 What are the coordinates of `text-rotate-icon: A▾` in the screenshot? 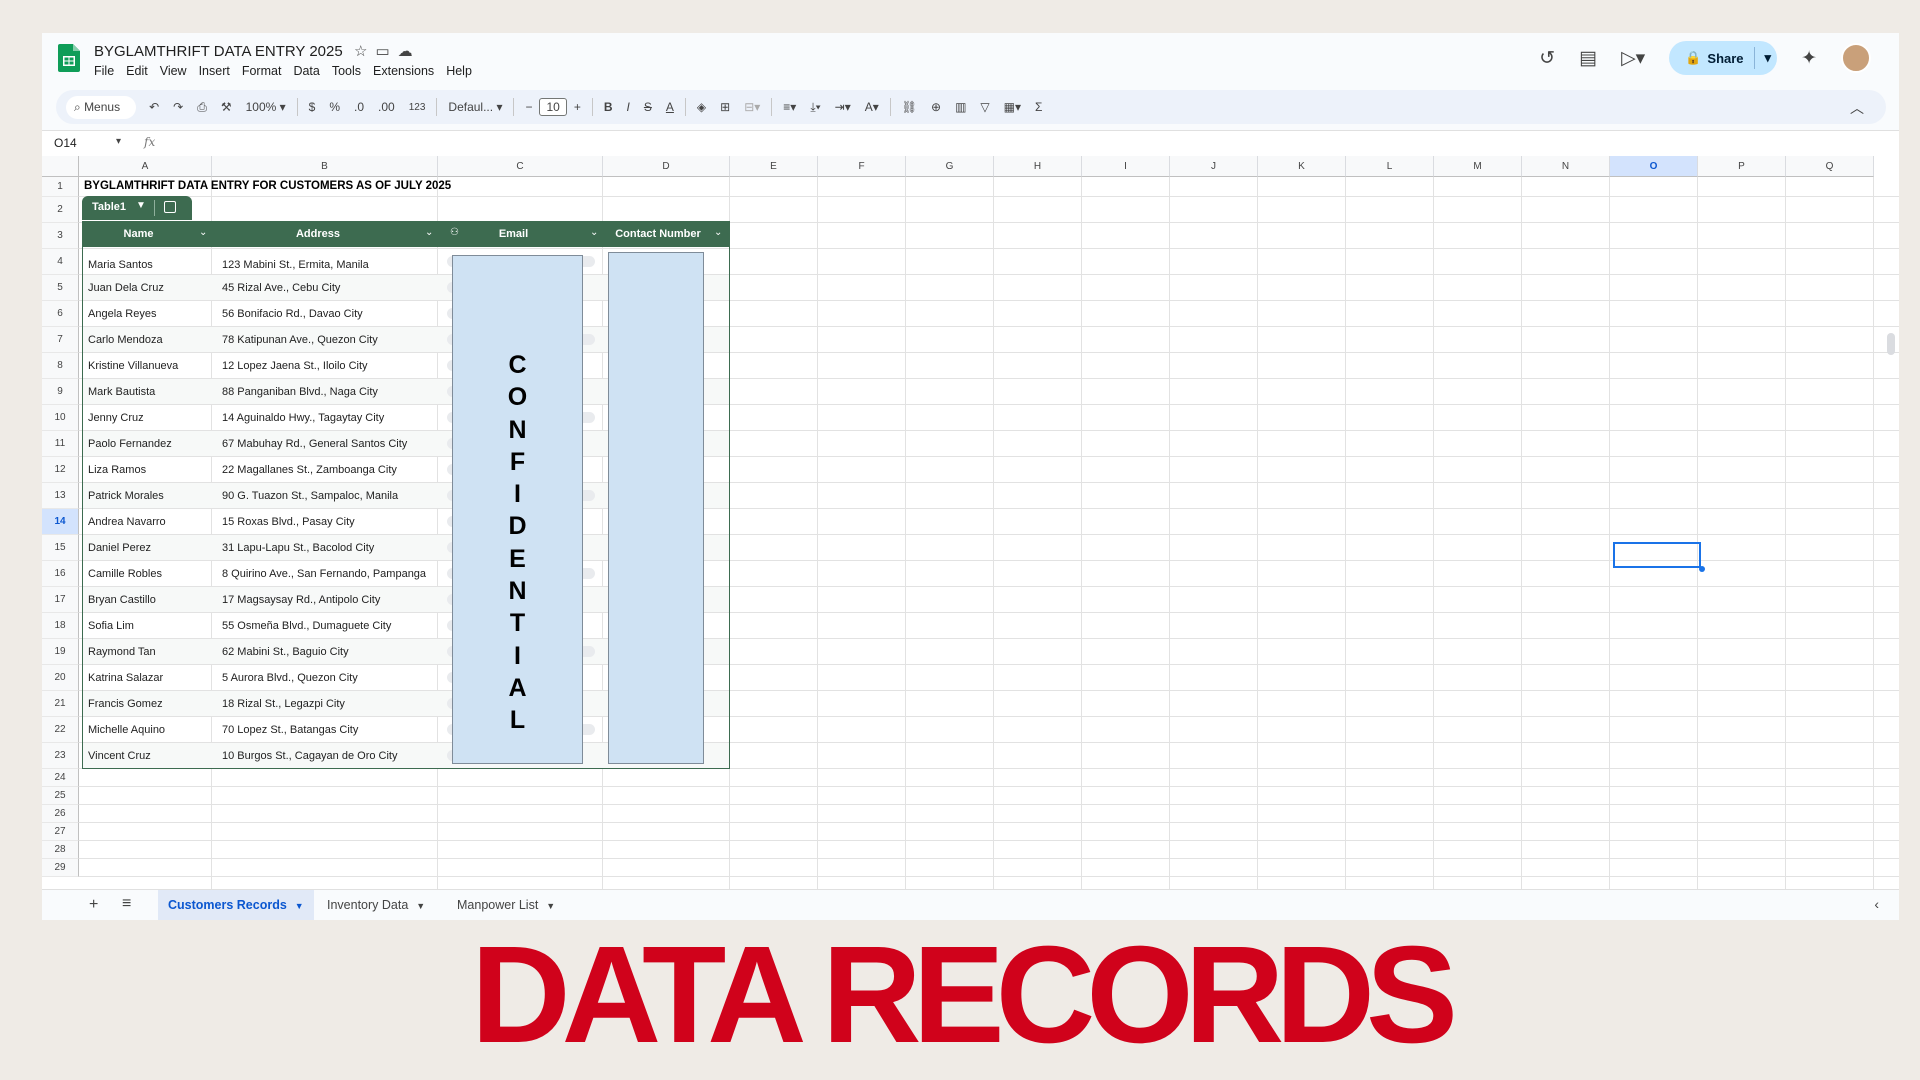 It's located at (872, 107).